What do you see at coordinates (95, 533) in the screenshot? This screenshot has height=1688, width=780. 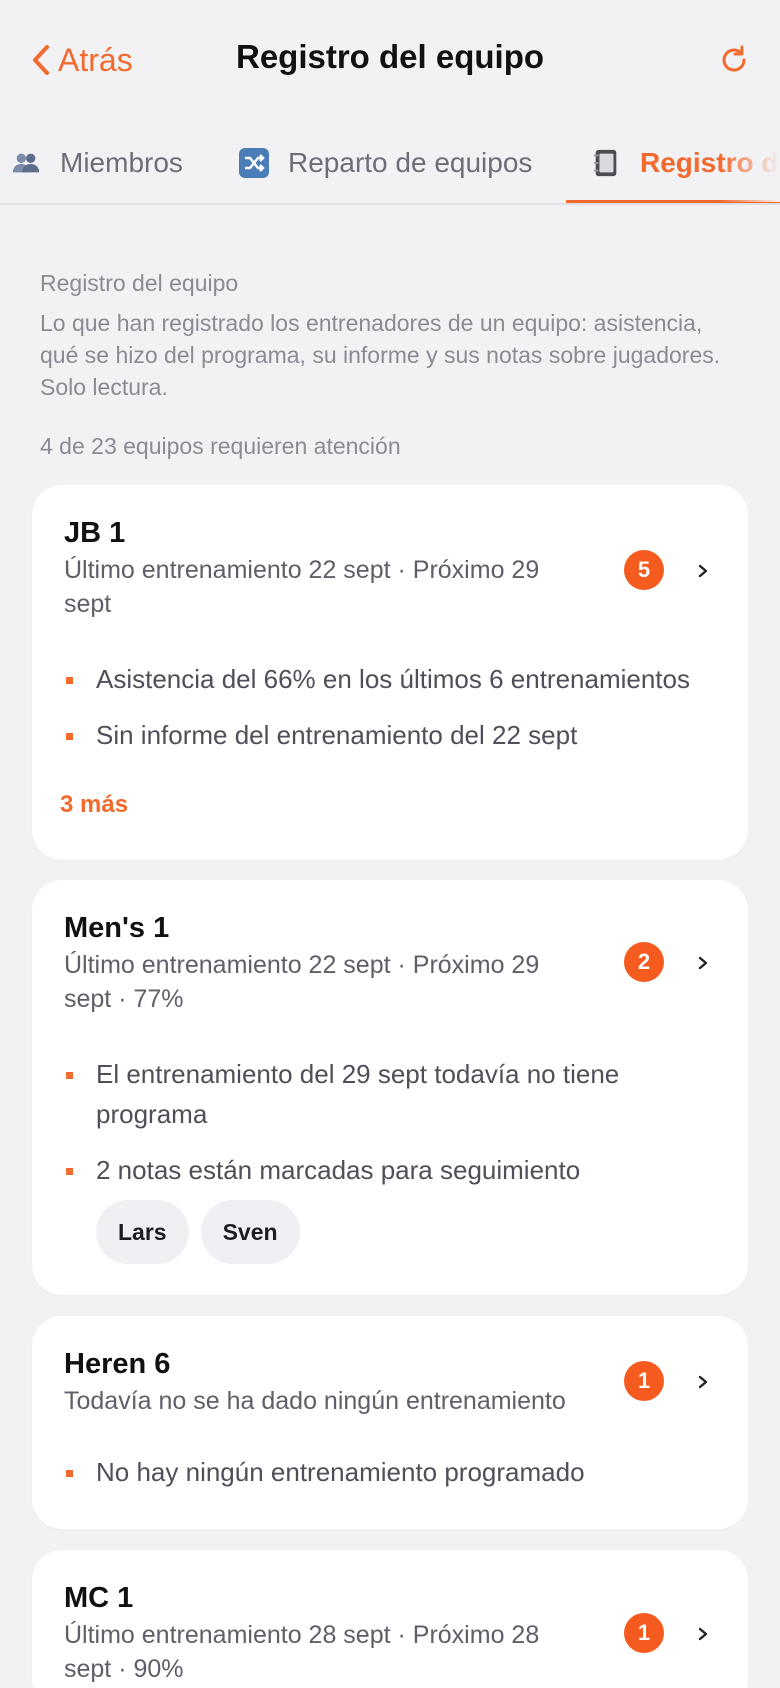 I see `team-name: JB 1` at bounding box center [95, 533].